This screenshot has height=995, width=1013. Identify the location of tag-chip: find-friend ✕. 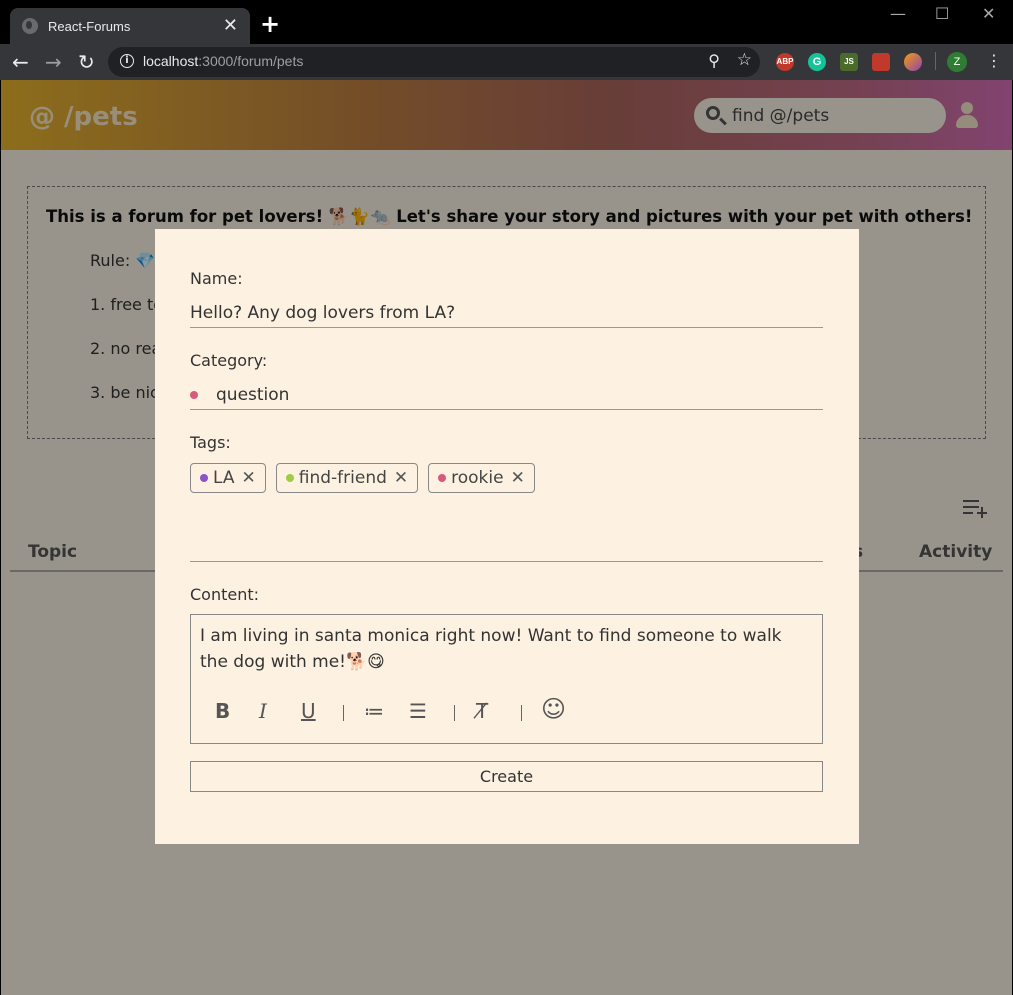
(347, 478).